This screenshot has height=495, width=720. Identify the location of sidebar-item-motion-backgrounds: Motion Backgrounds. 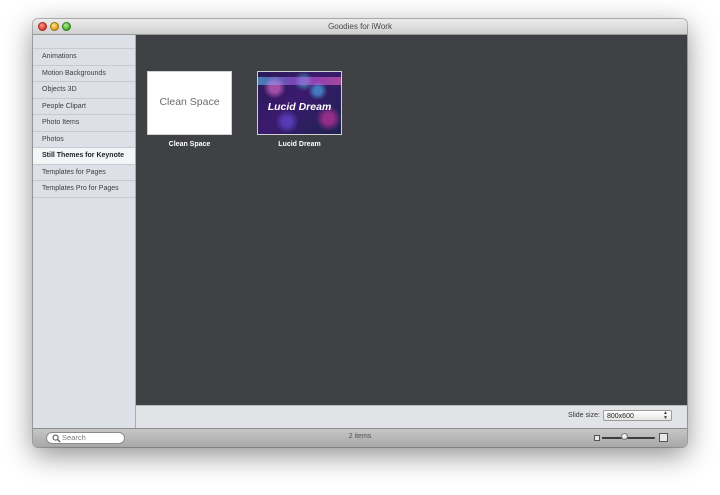
(84, 74).